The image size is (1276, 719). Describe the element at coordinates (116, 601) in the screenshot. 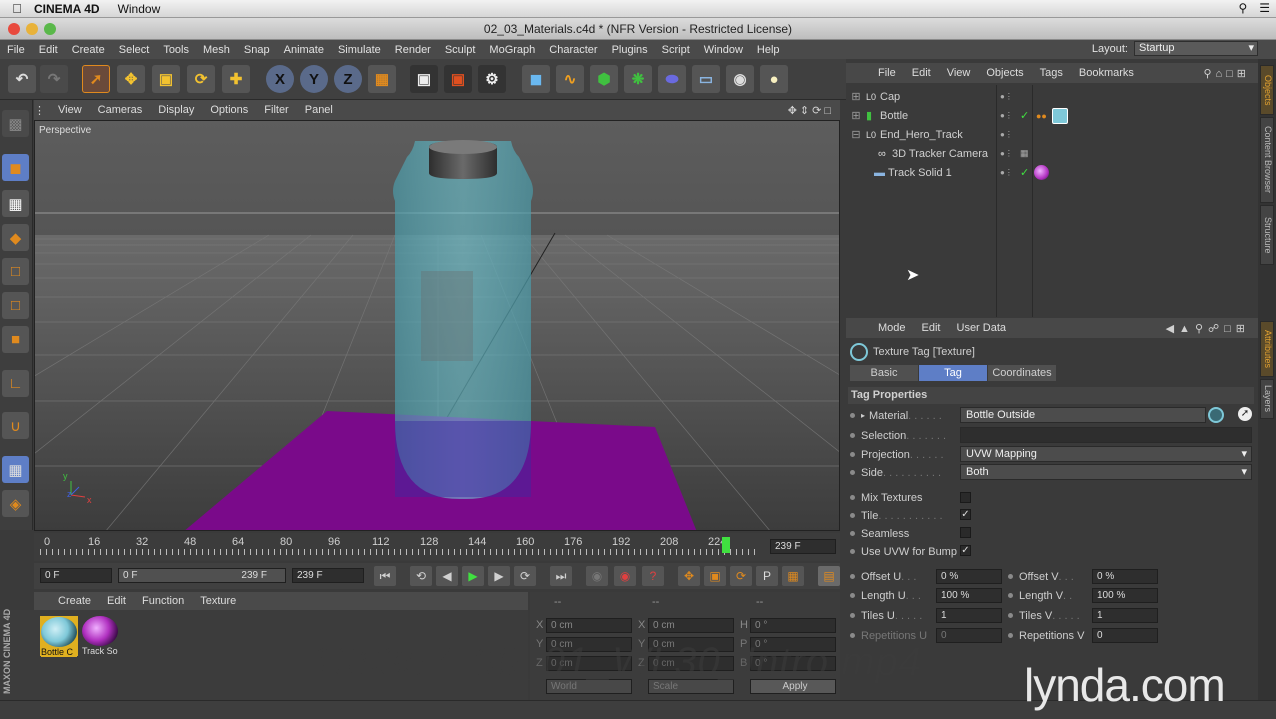

I see `material-menu-edit: Edit` at that location.